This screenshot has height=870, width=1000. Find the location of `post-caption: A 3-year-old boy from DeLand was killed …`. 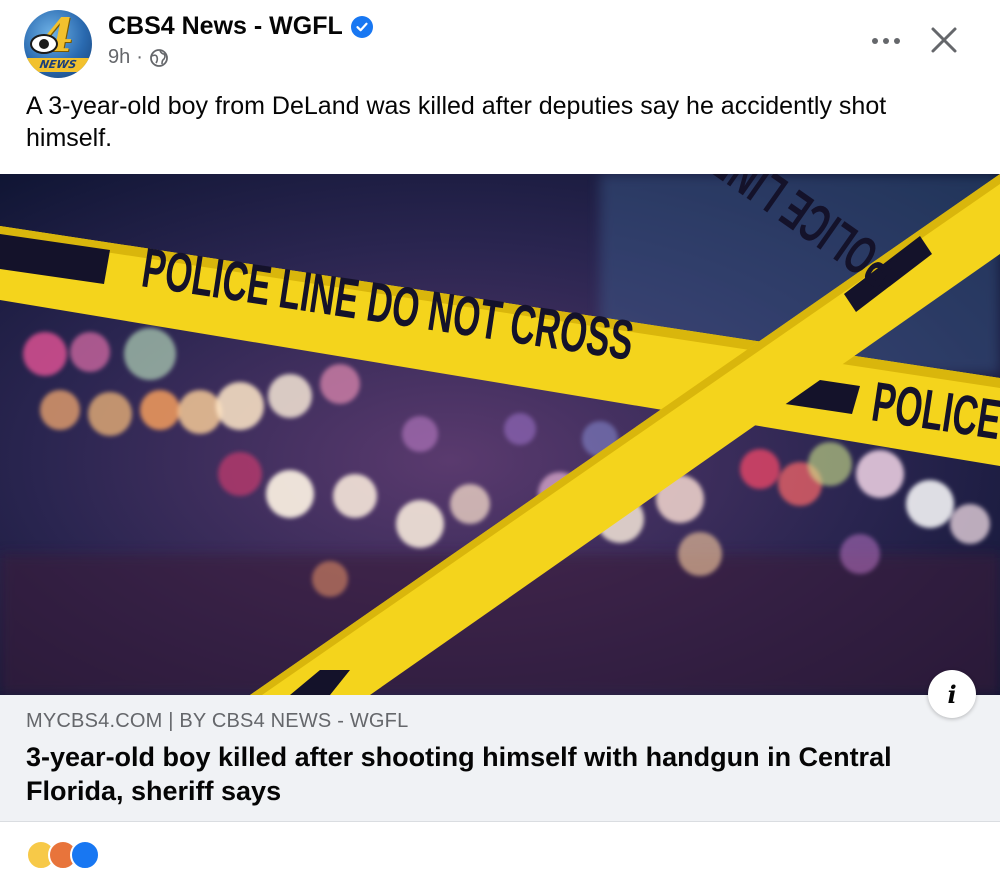

post-caption: A 3-year-old boy from DeLand was killed … is located at coordinates (456, 122).